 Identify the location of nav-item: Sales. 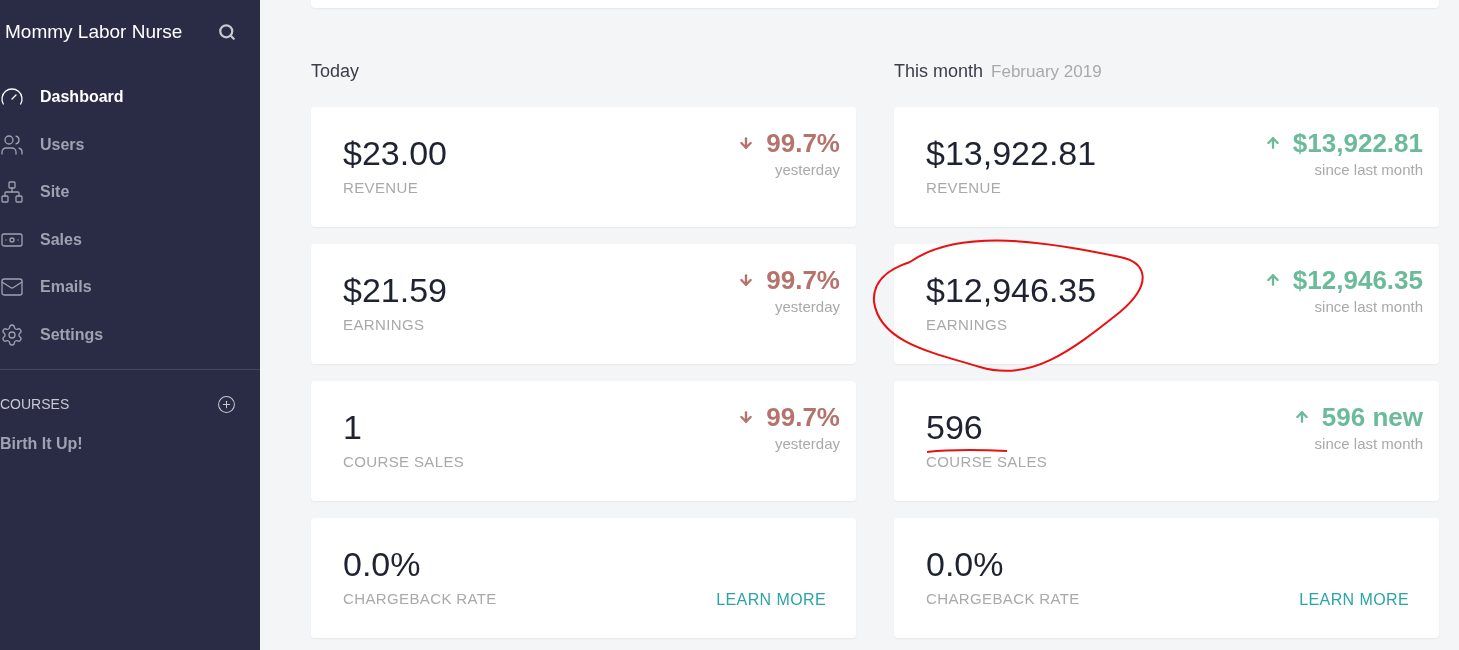
(130, 240).